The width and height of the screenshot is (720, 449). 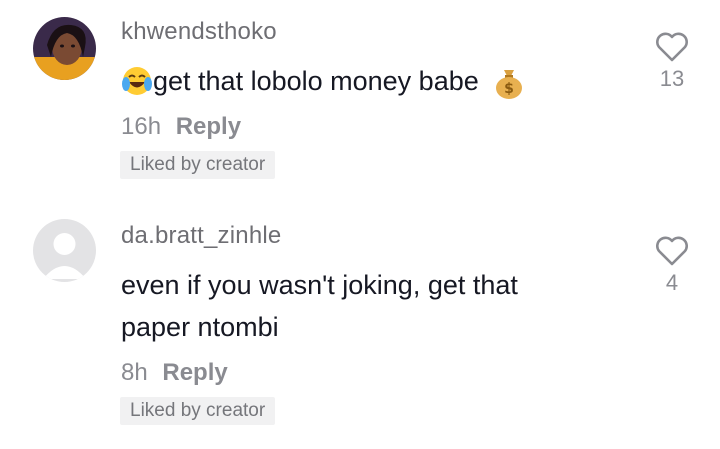 I want to click on like-count: 13, so click(x=672, y=78).